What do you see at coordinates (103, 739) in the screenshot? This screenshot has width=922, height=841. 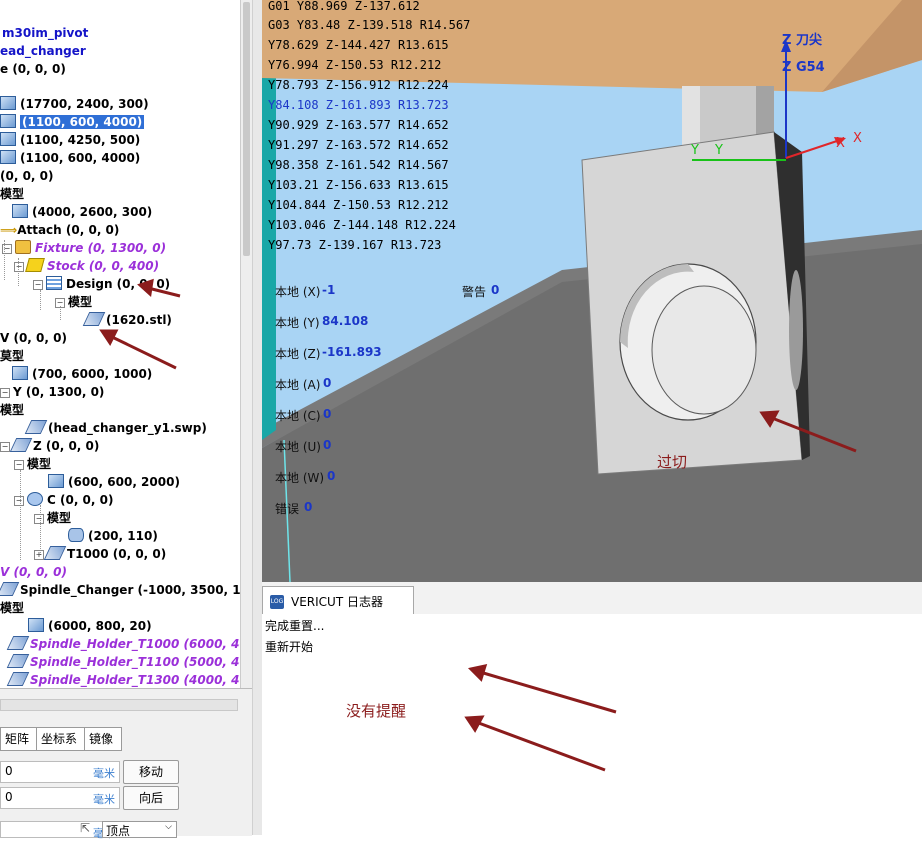 I see `tab-mirror: 镜像` at bounding box center [103, 739].